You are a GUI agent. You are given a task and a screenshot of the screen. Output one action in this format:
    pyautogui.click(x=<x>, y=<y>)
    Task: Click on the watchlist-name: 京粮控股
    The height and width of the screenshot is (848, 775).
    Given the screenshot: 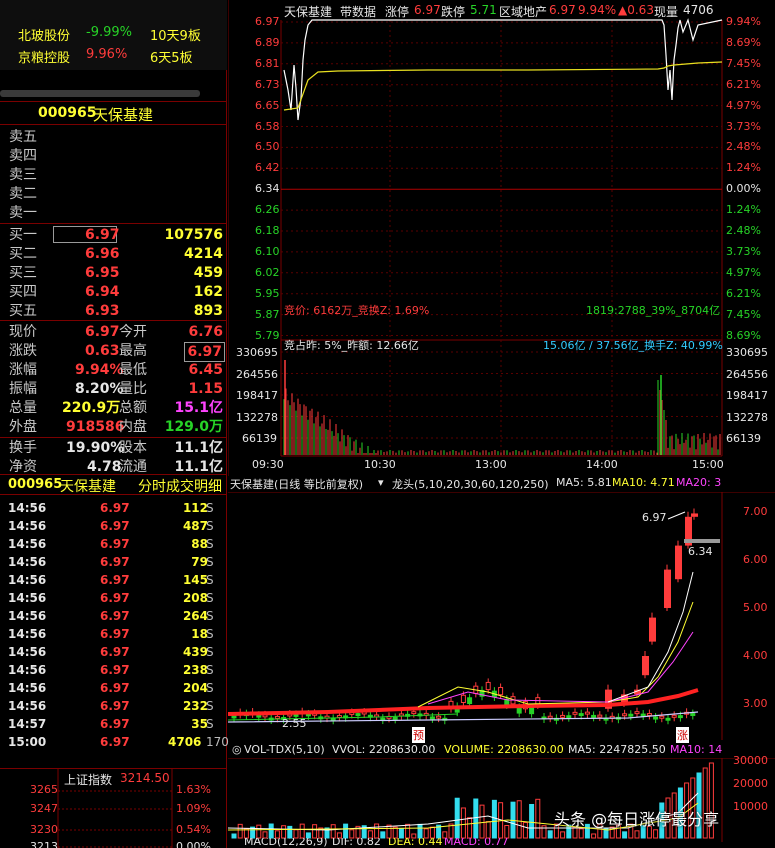 What is the action you would take?
    pyautogui.click(x=44, y=58)
    